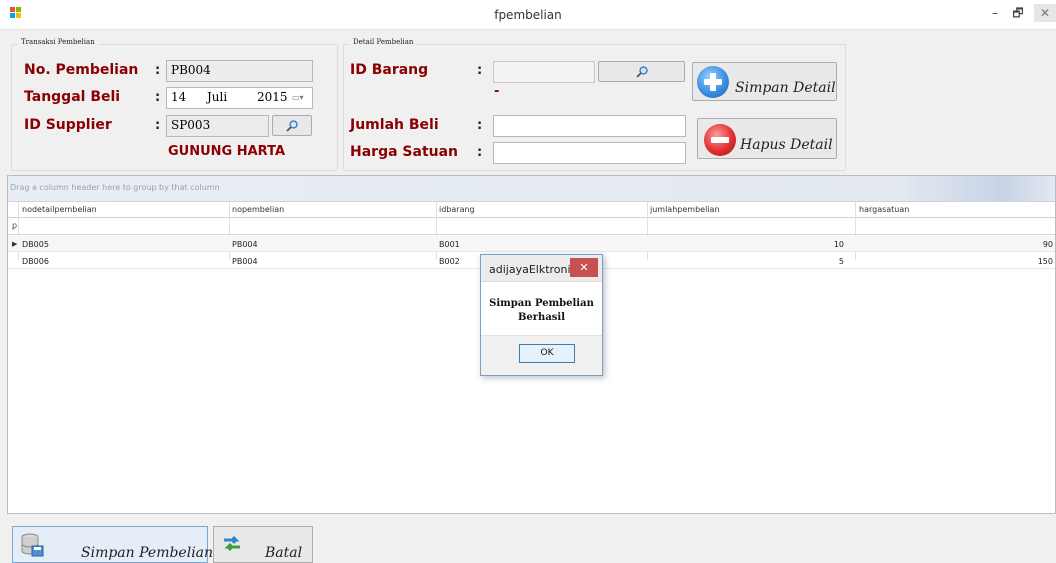 The height and width of the screenshot is (563, 1056). I want to click on cell-hargasatuan: 150, so click(1045, 261).